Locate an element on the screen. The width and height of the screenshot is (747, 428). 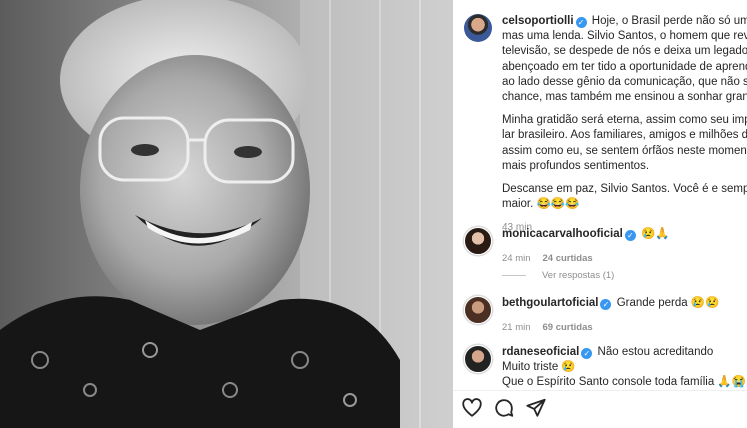
comment-text-line: Muito triste 😢 is located at coordinates (539, 367).